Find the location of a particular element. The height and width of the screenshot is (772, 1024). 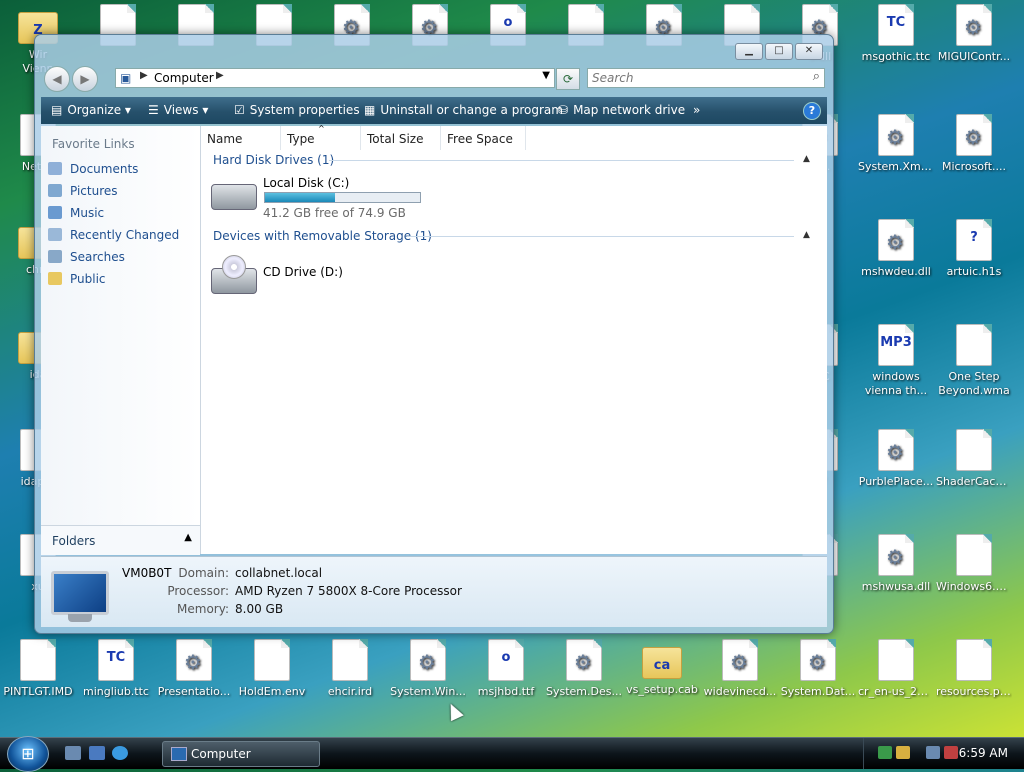

address-bar: ▣ ▶ Computer ▶ ▼ is located at coordinates (335, 78).